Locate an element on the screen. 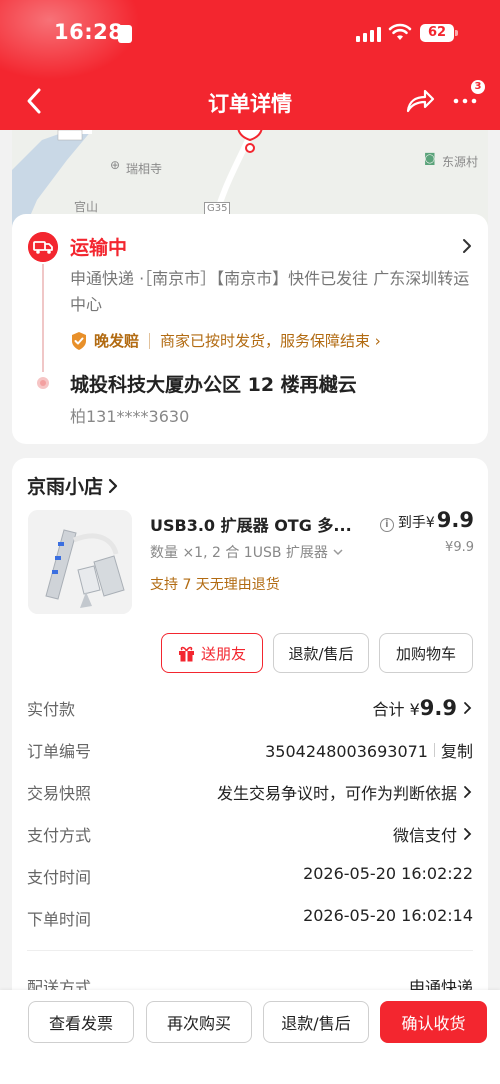  final-price-value: 9.9 is located at coordinates (455, 520).